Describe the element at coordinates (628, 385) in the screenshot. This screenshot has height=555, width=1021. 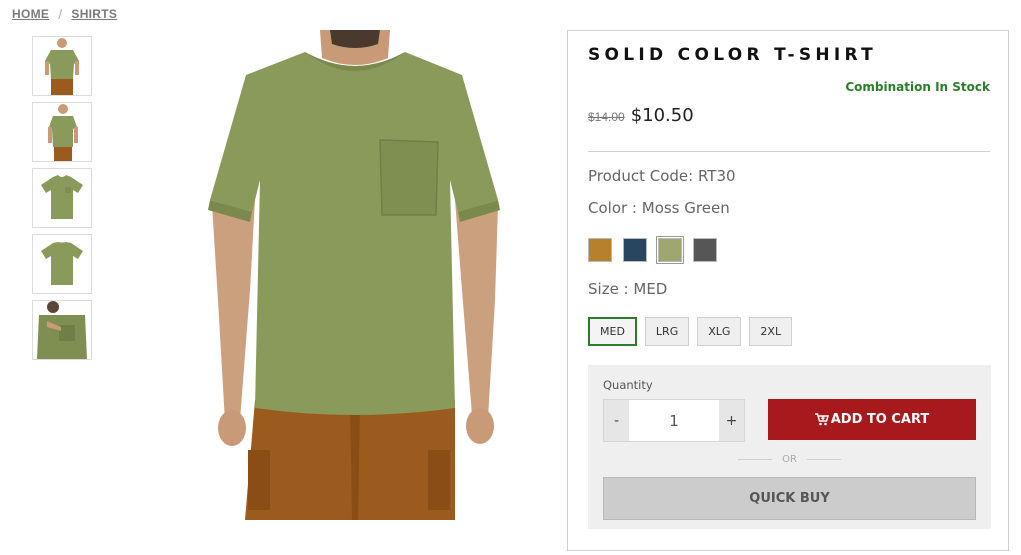
I see `quantity-label: Quantity` at that location.